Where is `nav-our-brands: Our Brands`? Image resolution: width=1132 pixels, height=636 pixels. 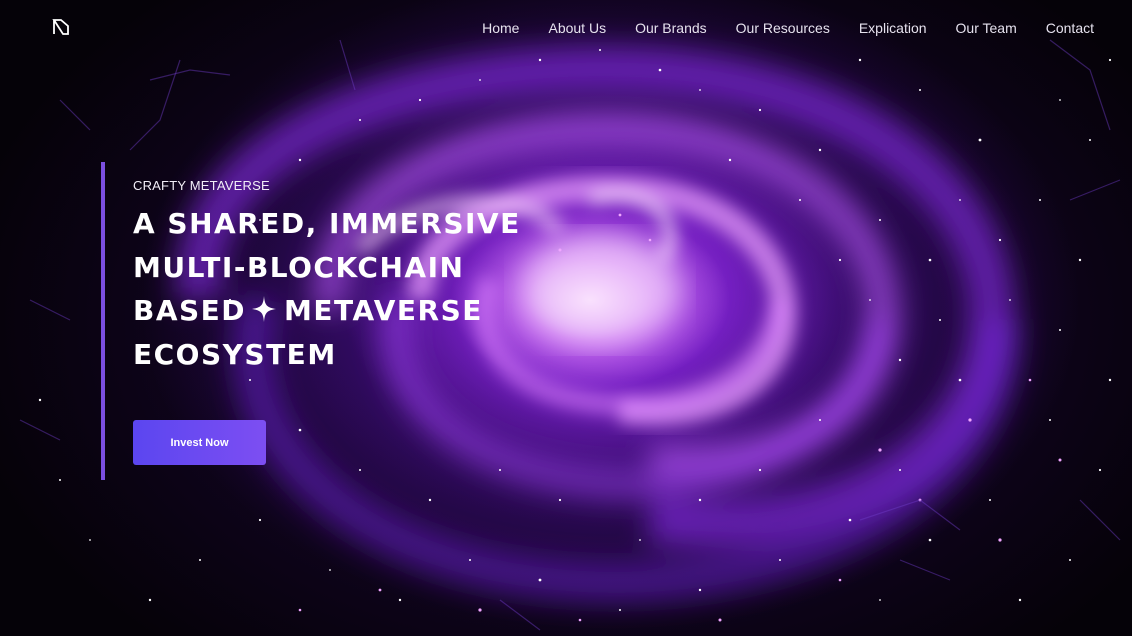
nav-our-brands: Our Brands is located at coordinates (671, 28).